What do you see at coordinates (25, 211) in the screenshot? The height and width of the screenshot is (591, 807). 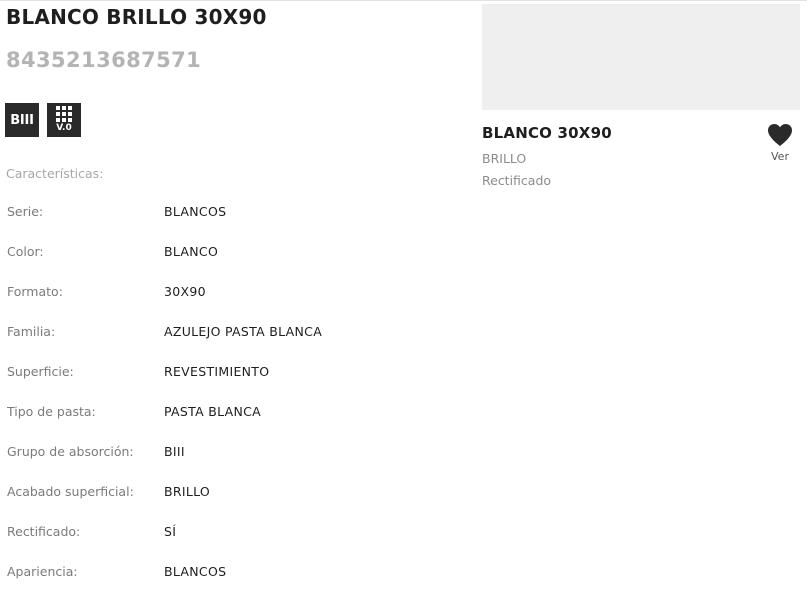 I see `spec-label: Serie:` at bounding box center [25, 211].